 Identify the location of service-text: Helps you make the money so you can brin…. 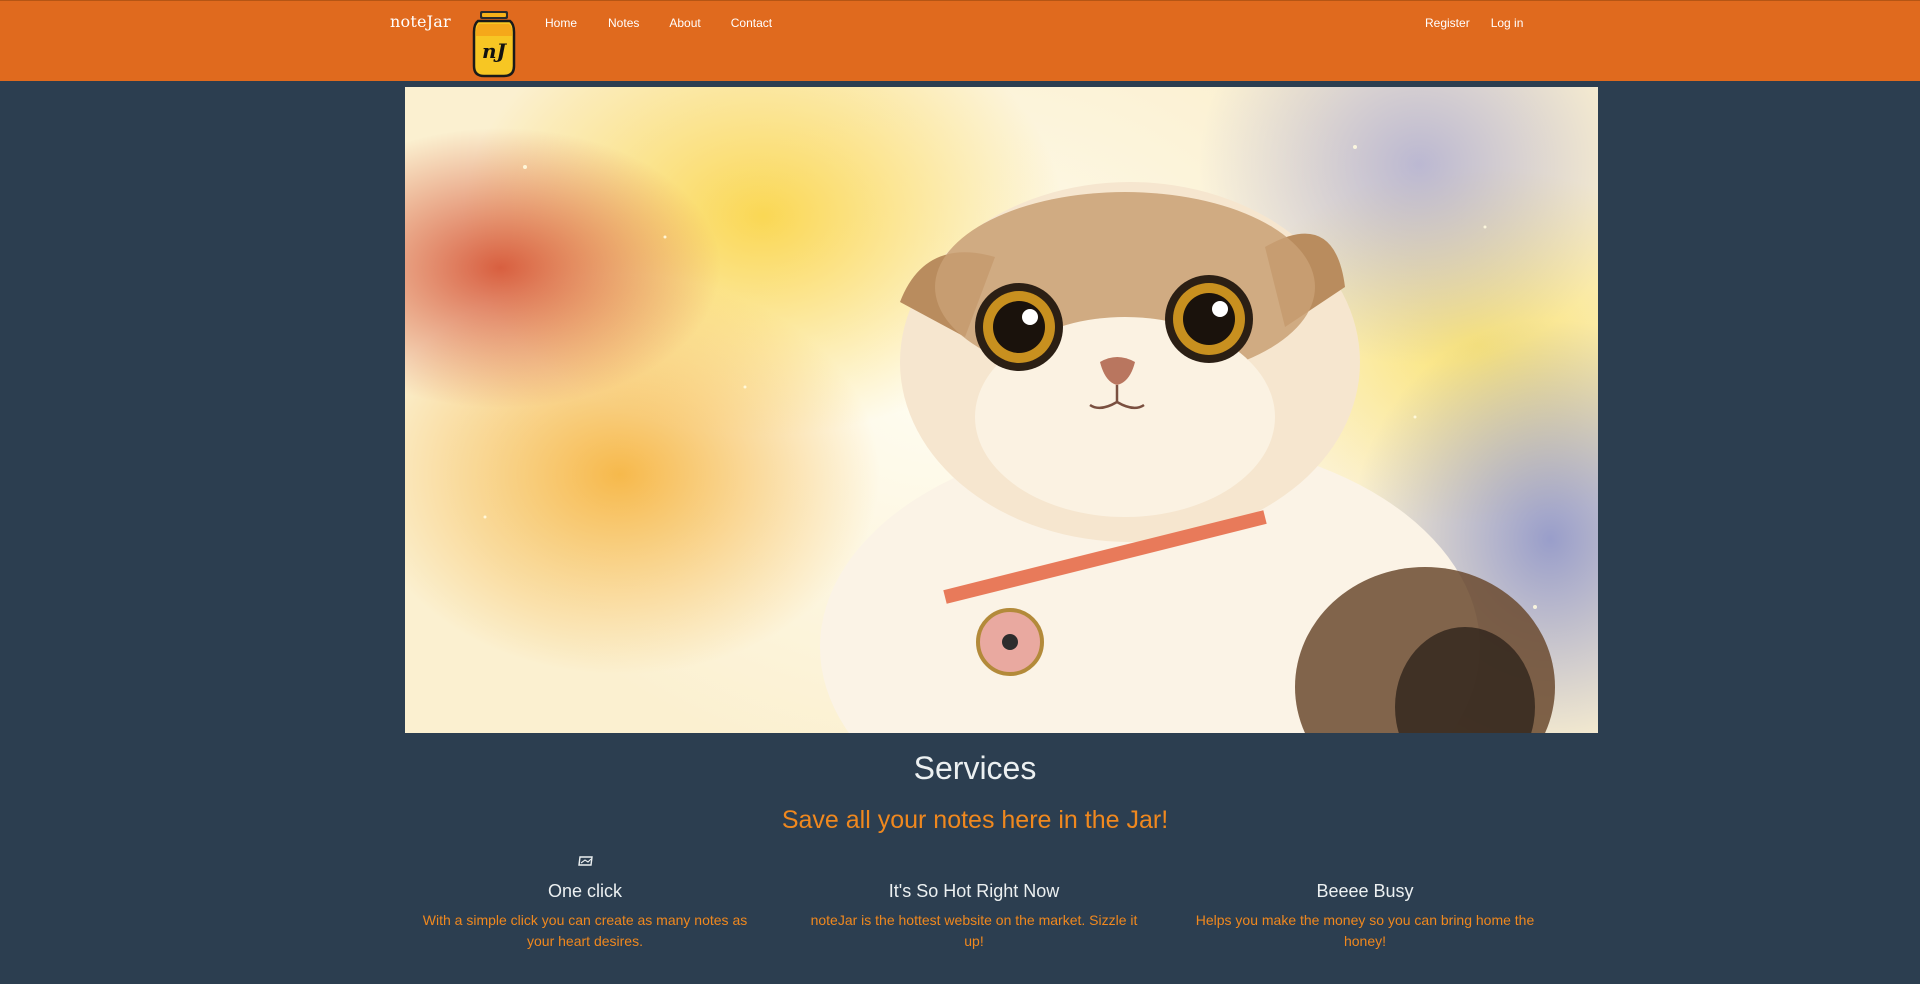
(1365, 930).